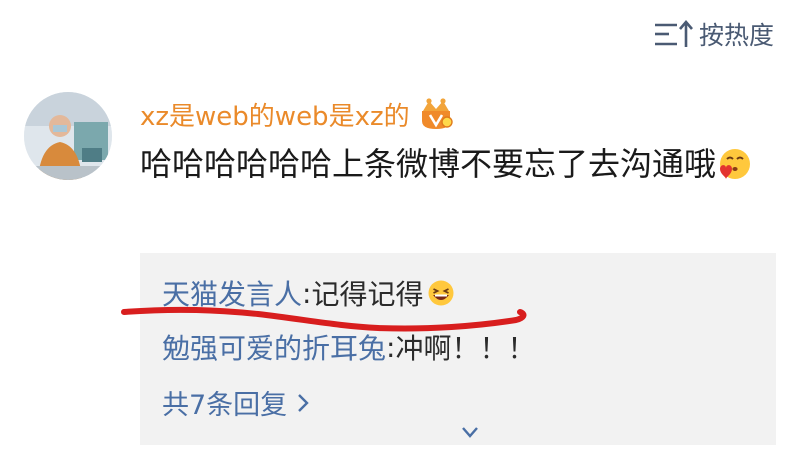 The height and width of the screenshot is (454, 800). I want to click on reply-item: 勉强可爱的折耳兔: 冲啊！！！, so click(348, 347).